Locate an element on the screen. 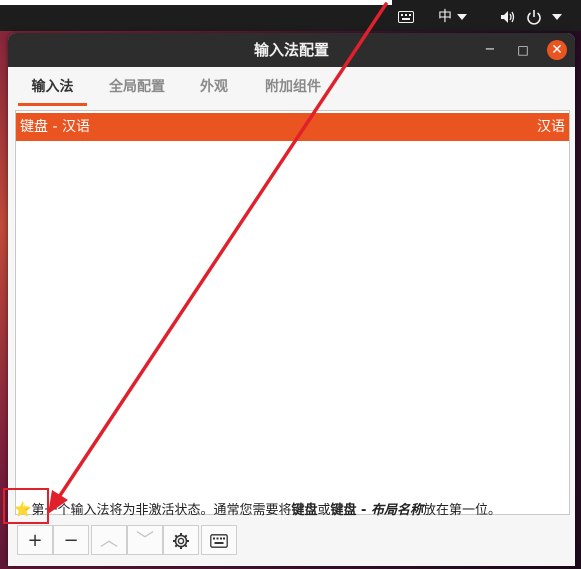 Image resolution: width=581 pixels, height=569 pixels. hint-layout-name: 布局名称 is located at coordinates (396, 510).